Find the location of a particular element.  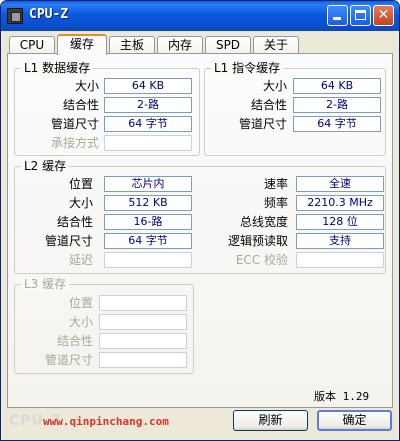

l2-ecc-value is located at coordinates (340, 260).